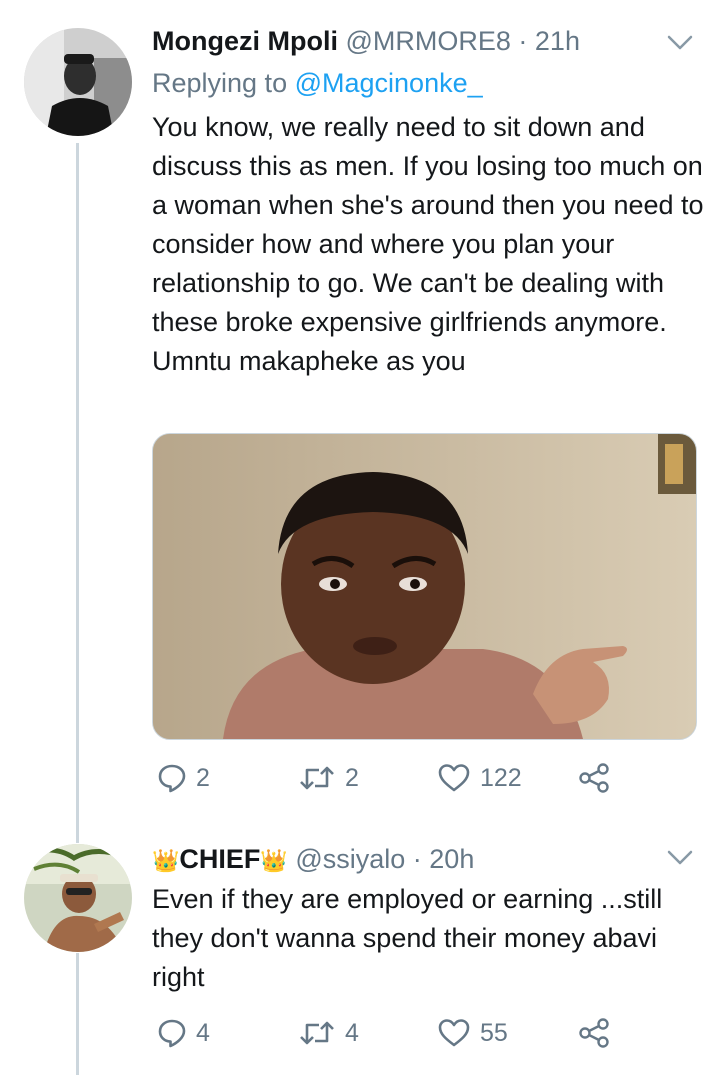  Describe the element at coordinates (451, 859) in the screenshot. I see `timestamp: 20h` at that location.